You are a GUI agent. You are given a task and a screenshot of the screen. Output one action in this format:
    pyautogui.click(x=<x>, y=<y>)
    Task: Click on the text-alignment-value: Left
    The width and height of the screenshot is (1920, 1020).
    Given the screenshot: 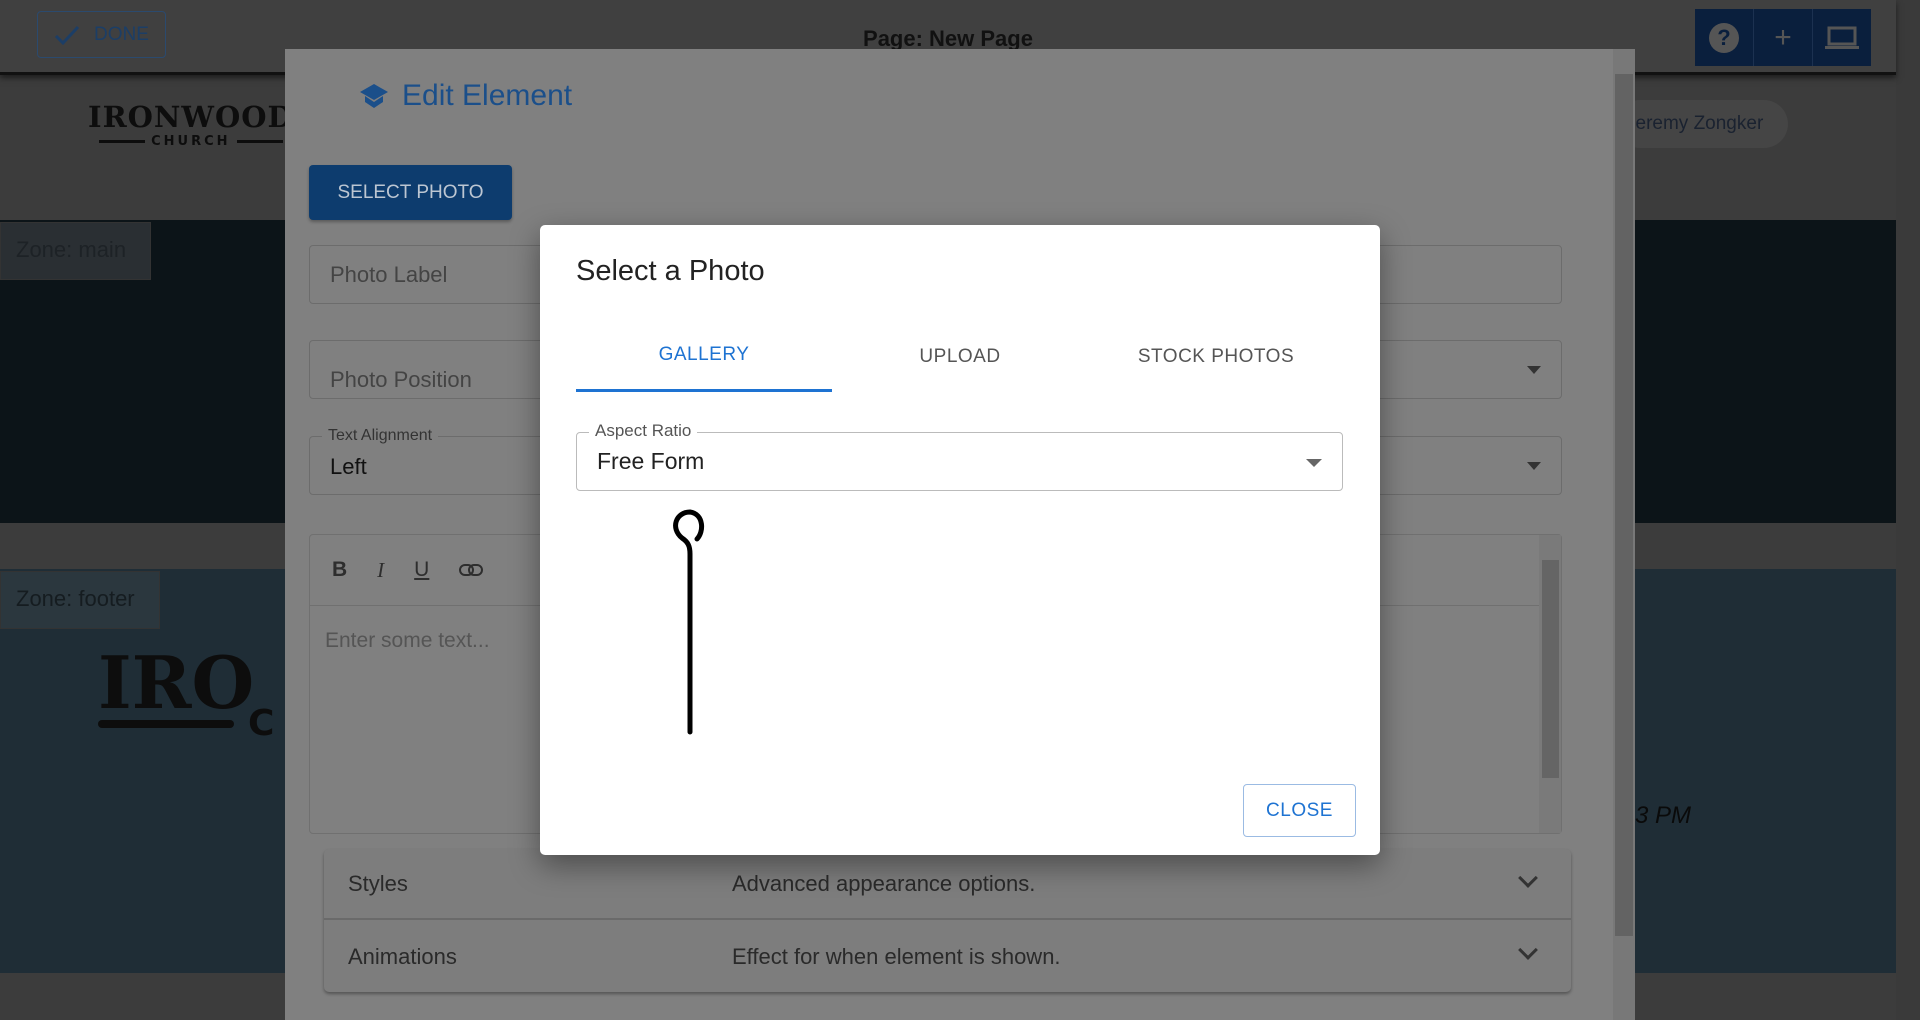 What is the action you would take?
    pyautogui.click(x=348, y=466)
    